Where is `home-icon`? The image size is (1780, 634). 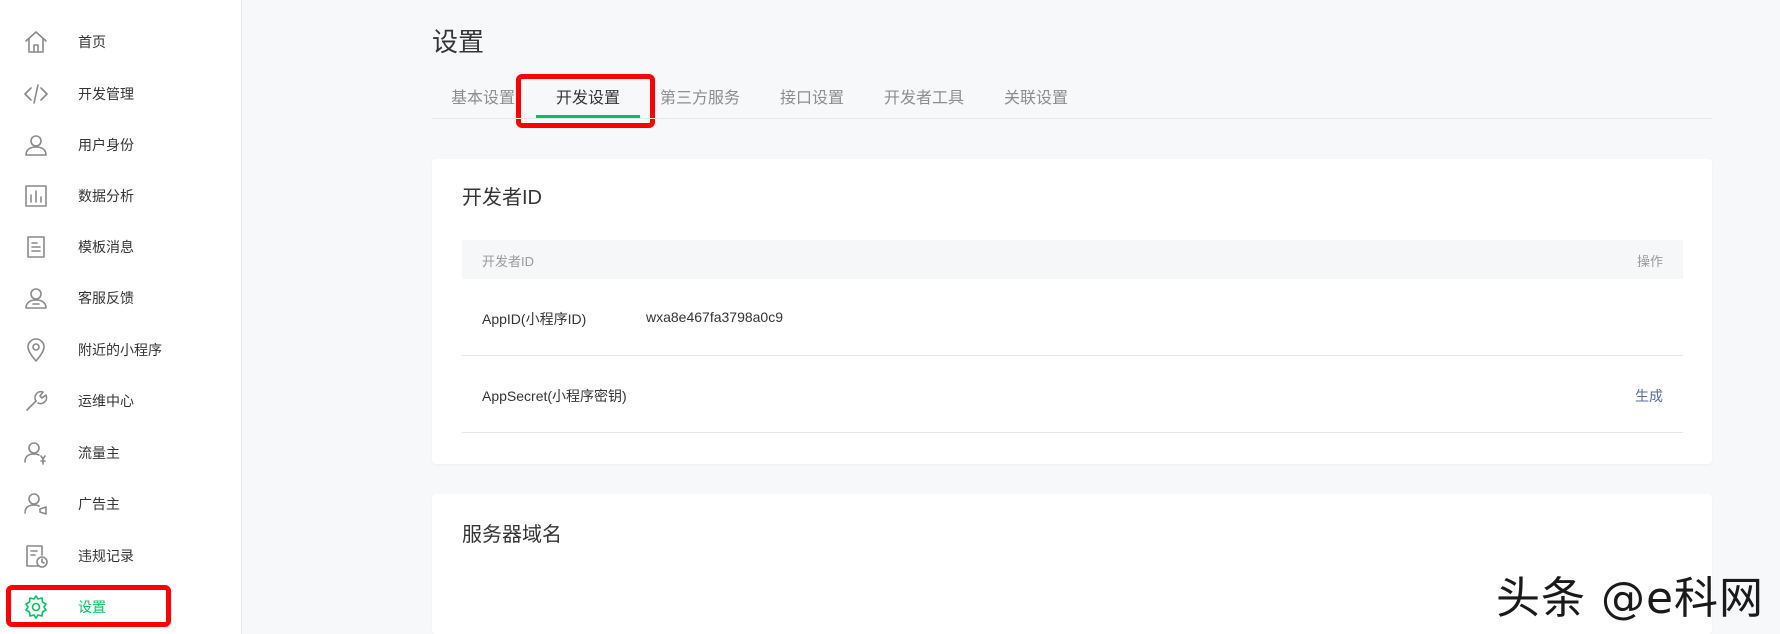
home-icon is located at coordinates (36, 42).